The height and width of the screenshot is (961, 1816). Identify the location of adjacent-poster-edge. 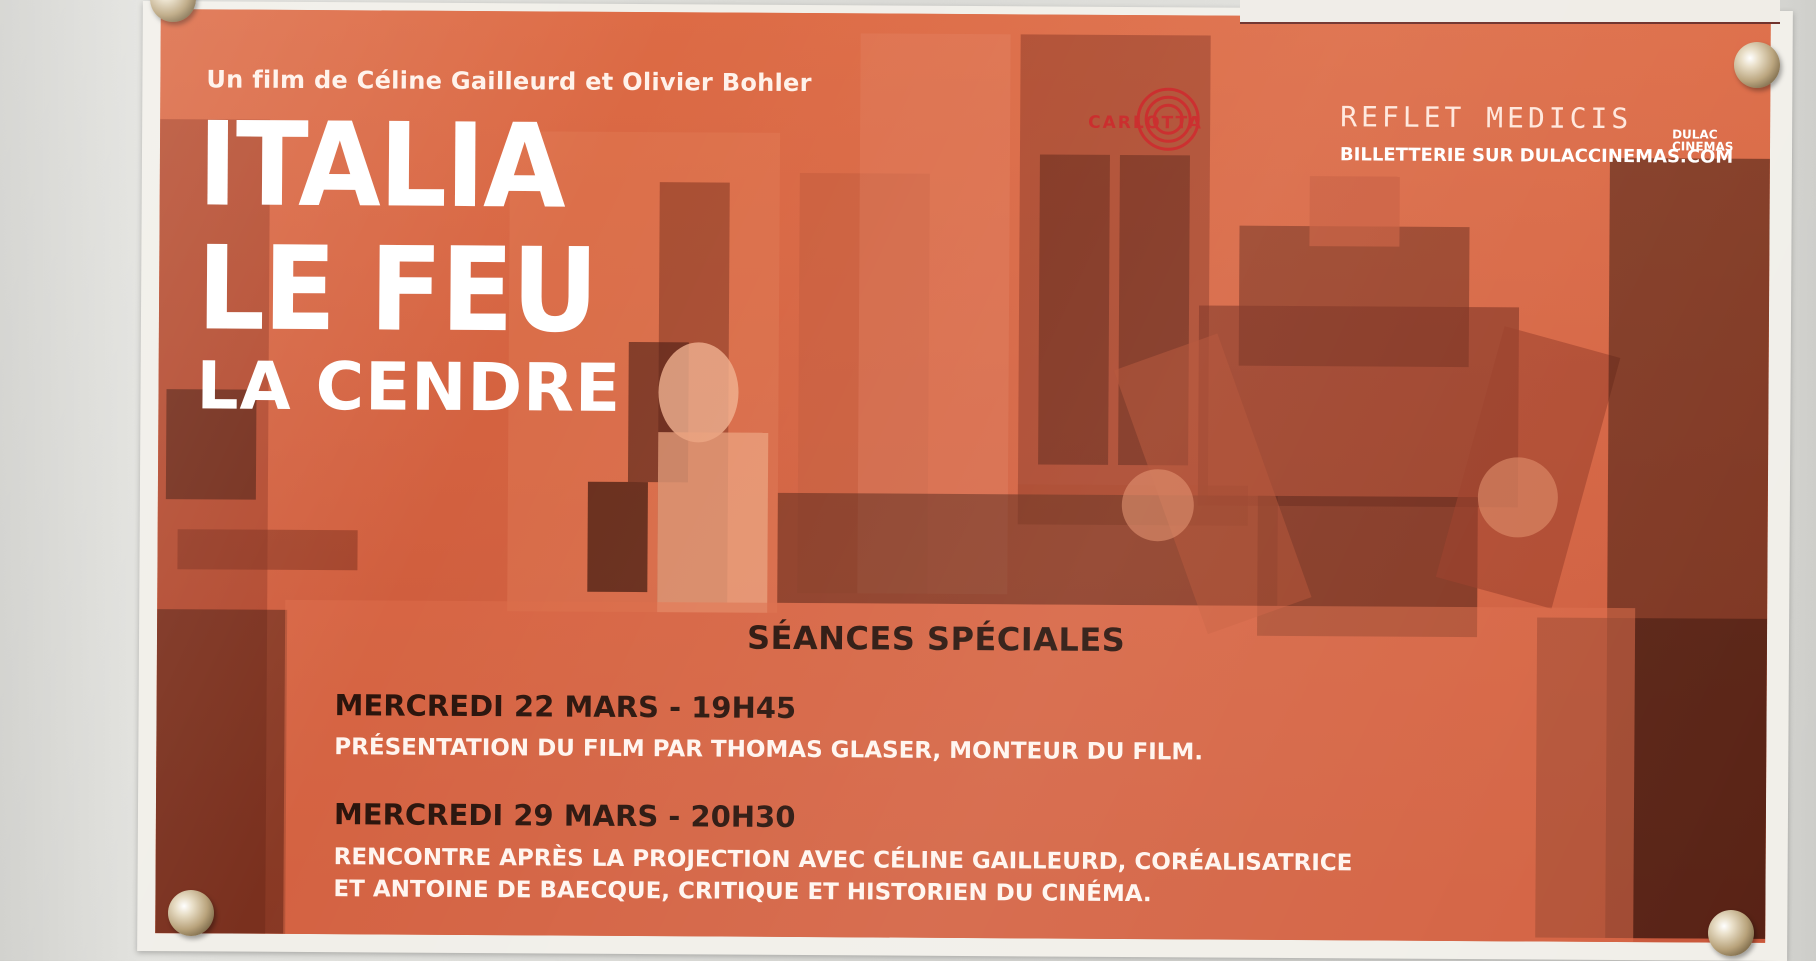
(1510, 12).